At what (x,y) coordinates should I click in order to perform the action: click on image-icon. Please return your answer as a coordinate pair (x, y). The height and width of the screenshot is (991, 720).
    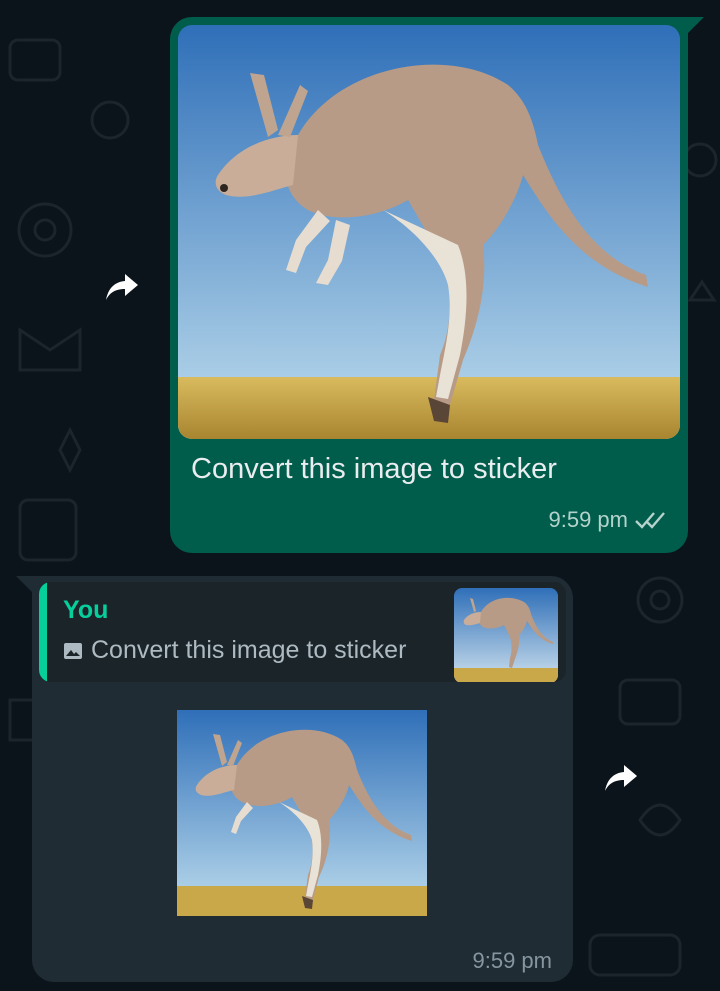
    Looking at the image, I should click on (73, 650).